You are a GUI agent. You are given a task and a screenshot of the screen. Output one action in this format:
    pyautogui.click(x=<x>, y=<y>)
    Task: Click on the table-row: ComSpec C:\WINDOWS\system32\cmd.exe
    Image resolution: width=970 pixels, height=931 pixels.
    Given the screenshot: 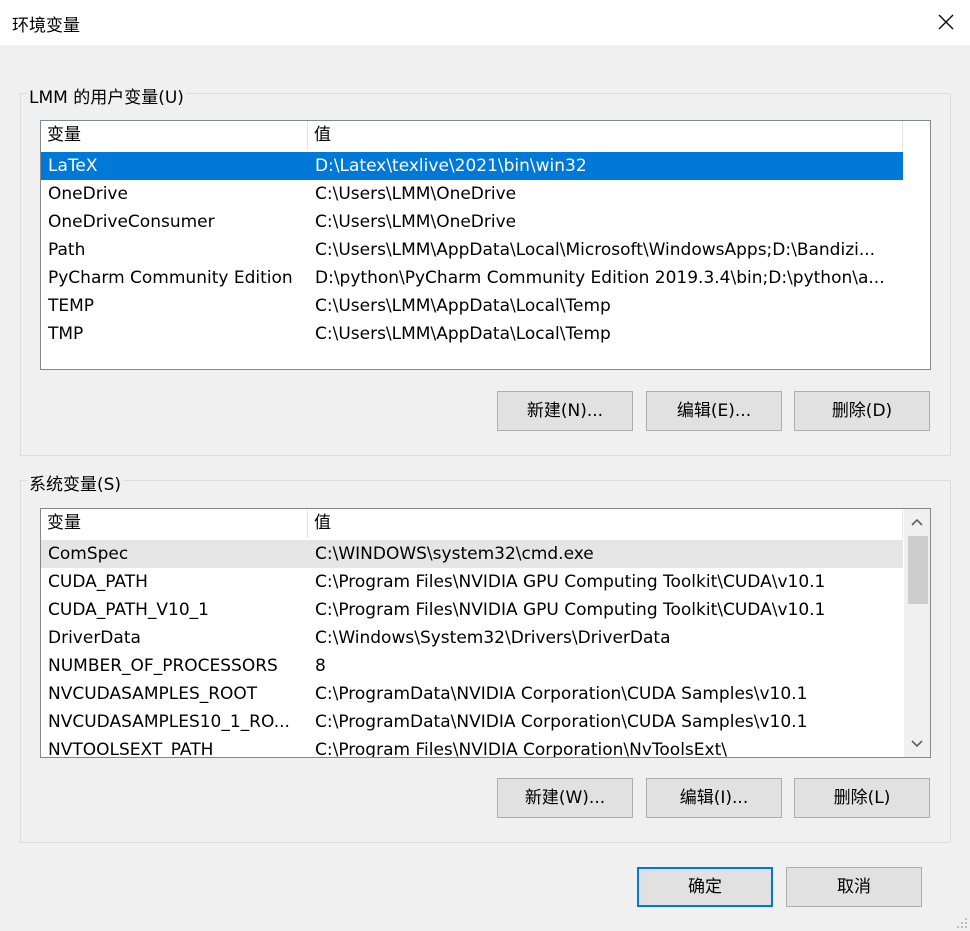 What is the action you would take?
    pyautogui.click(x=472, y=554)
    